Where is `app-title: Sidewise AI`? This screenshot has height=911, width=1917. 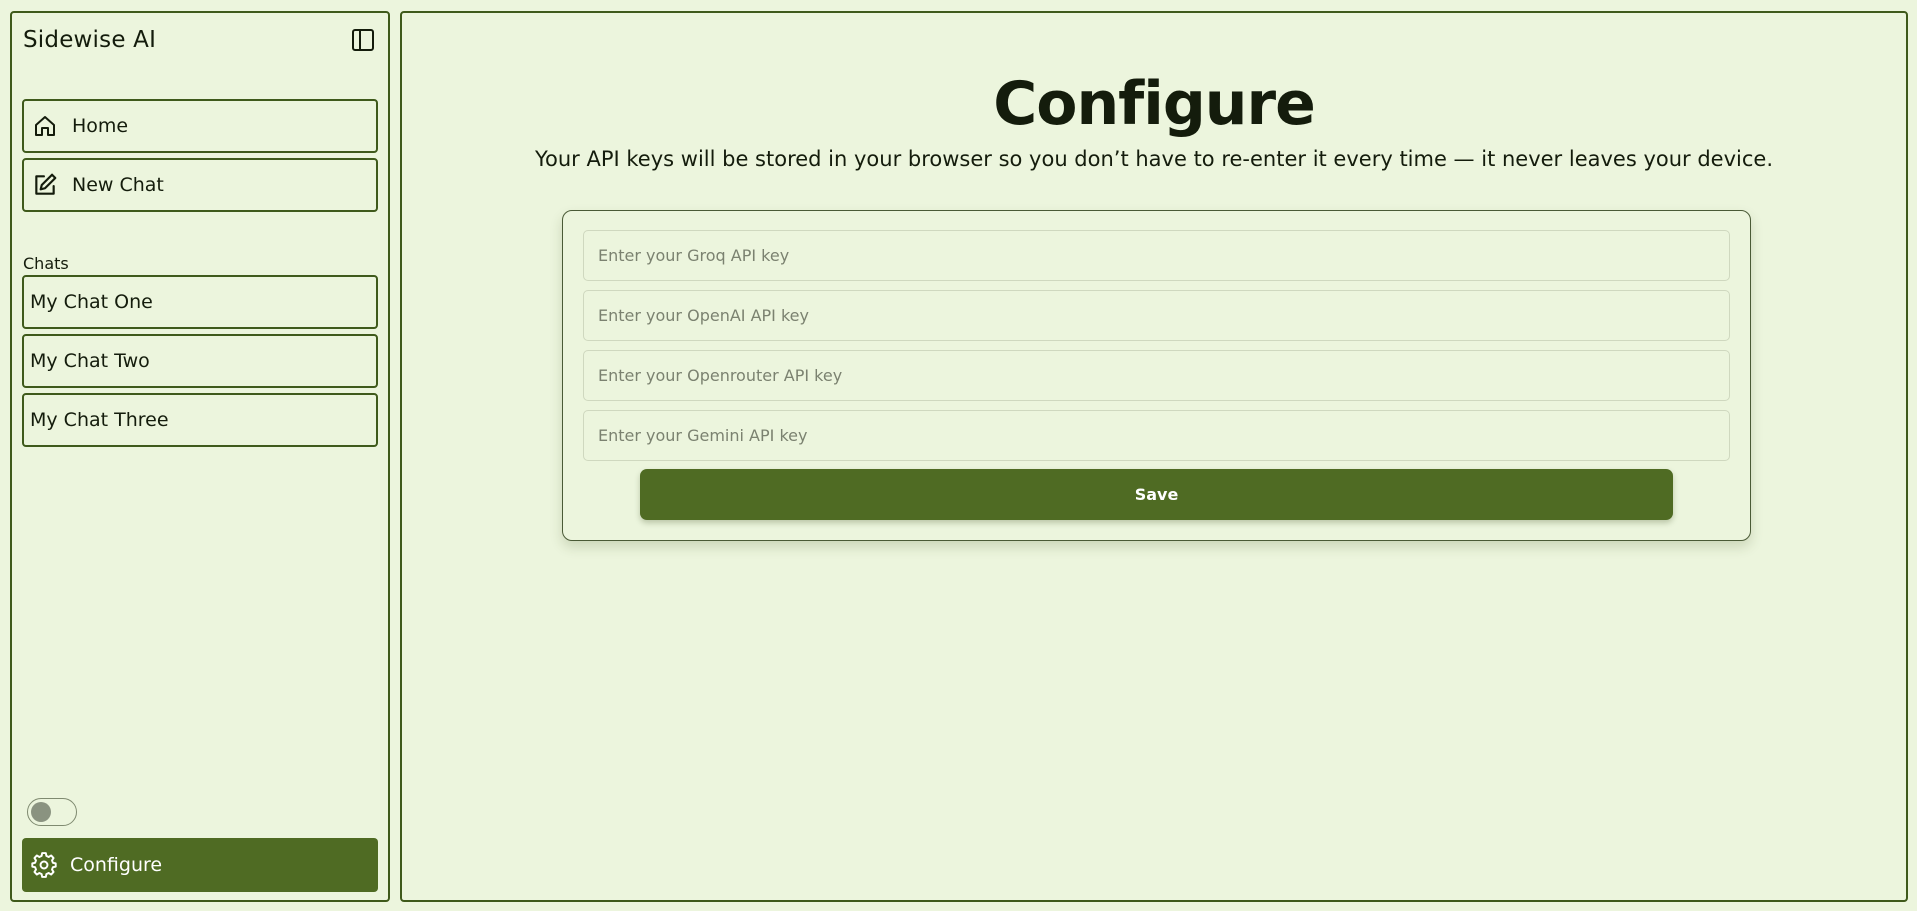
app-title: Sidewise AI is located at coordinates (90, 40).